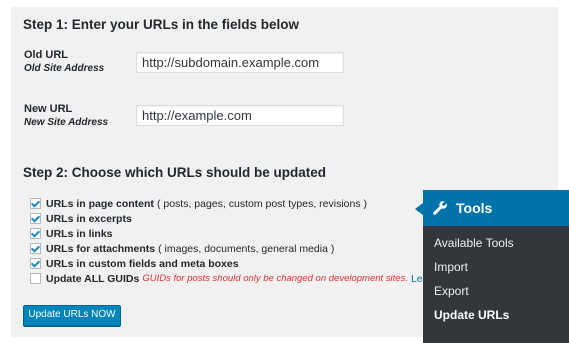  I want to click on tools-menu-title: Tools, so click(474, 208).